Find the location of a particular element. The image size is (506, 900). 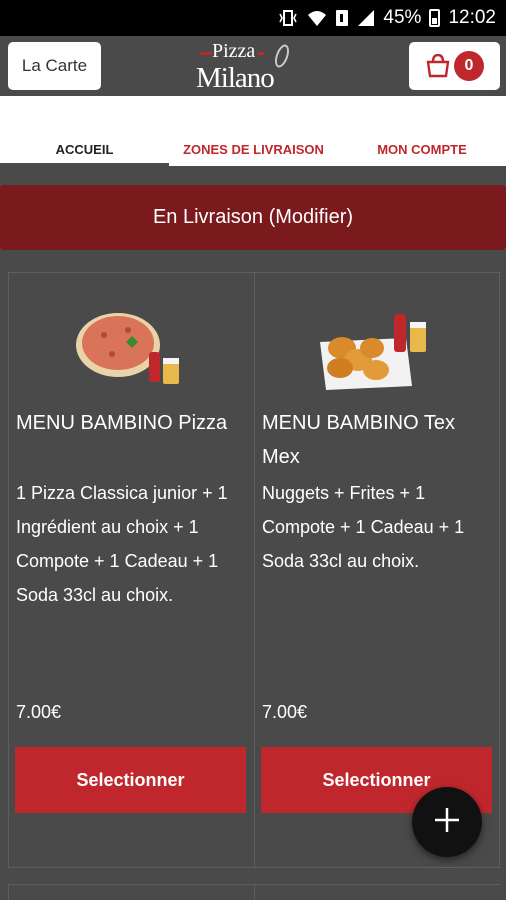

leaf-icon is located at coordinates (282, 56).